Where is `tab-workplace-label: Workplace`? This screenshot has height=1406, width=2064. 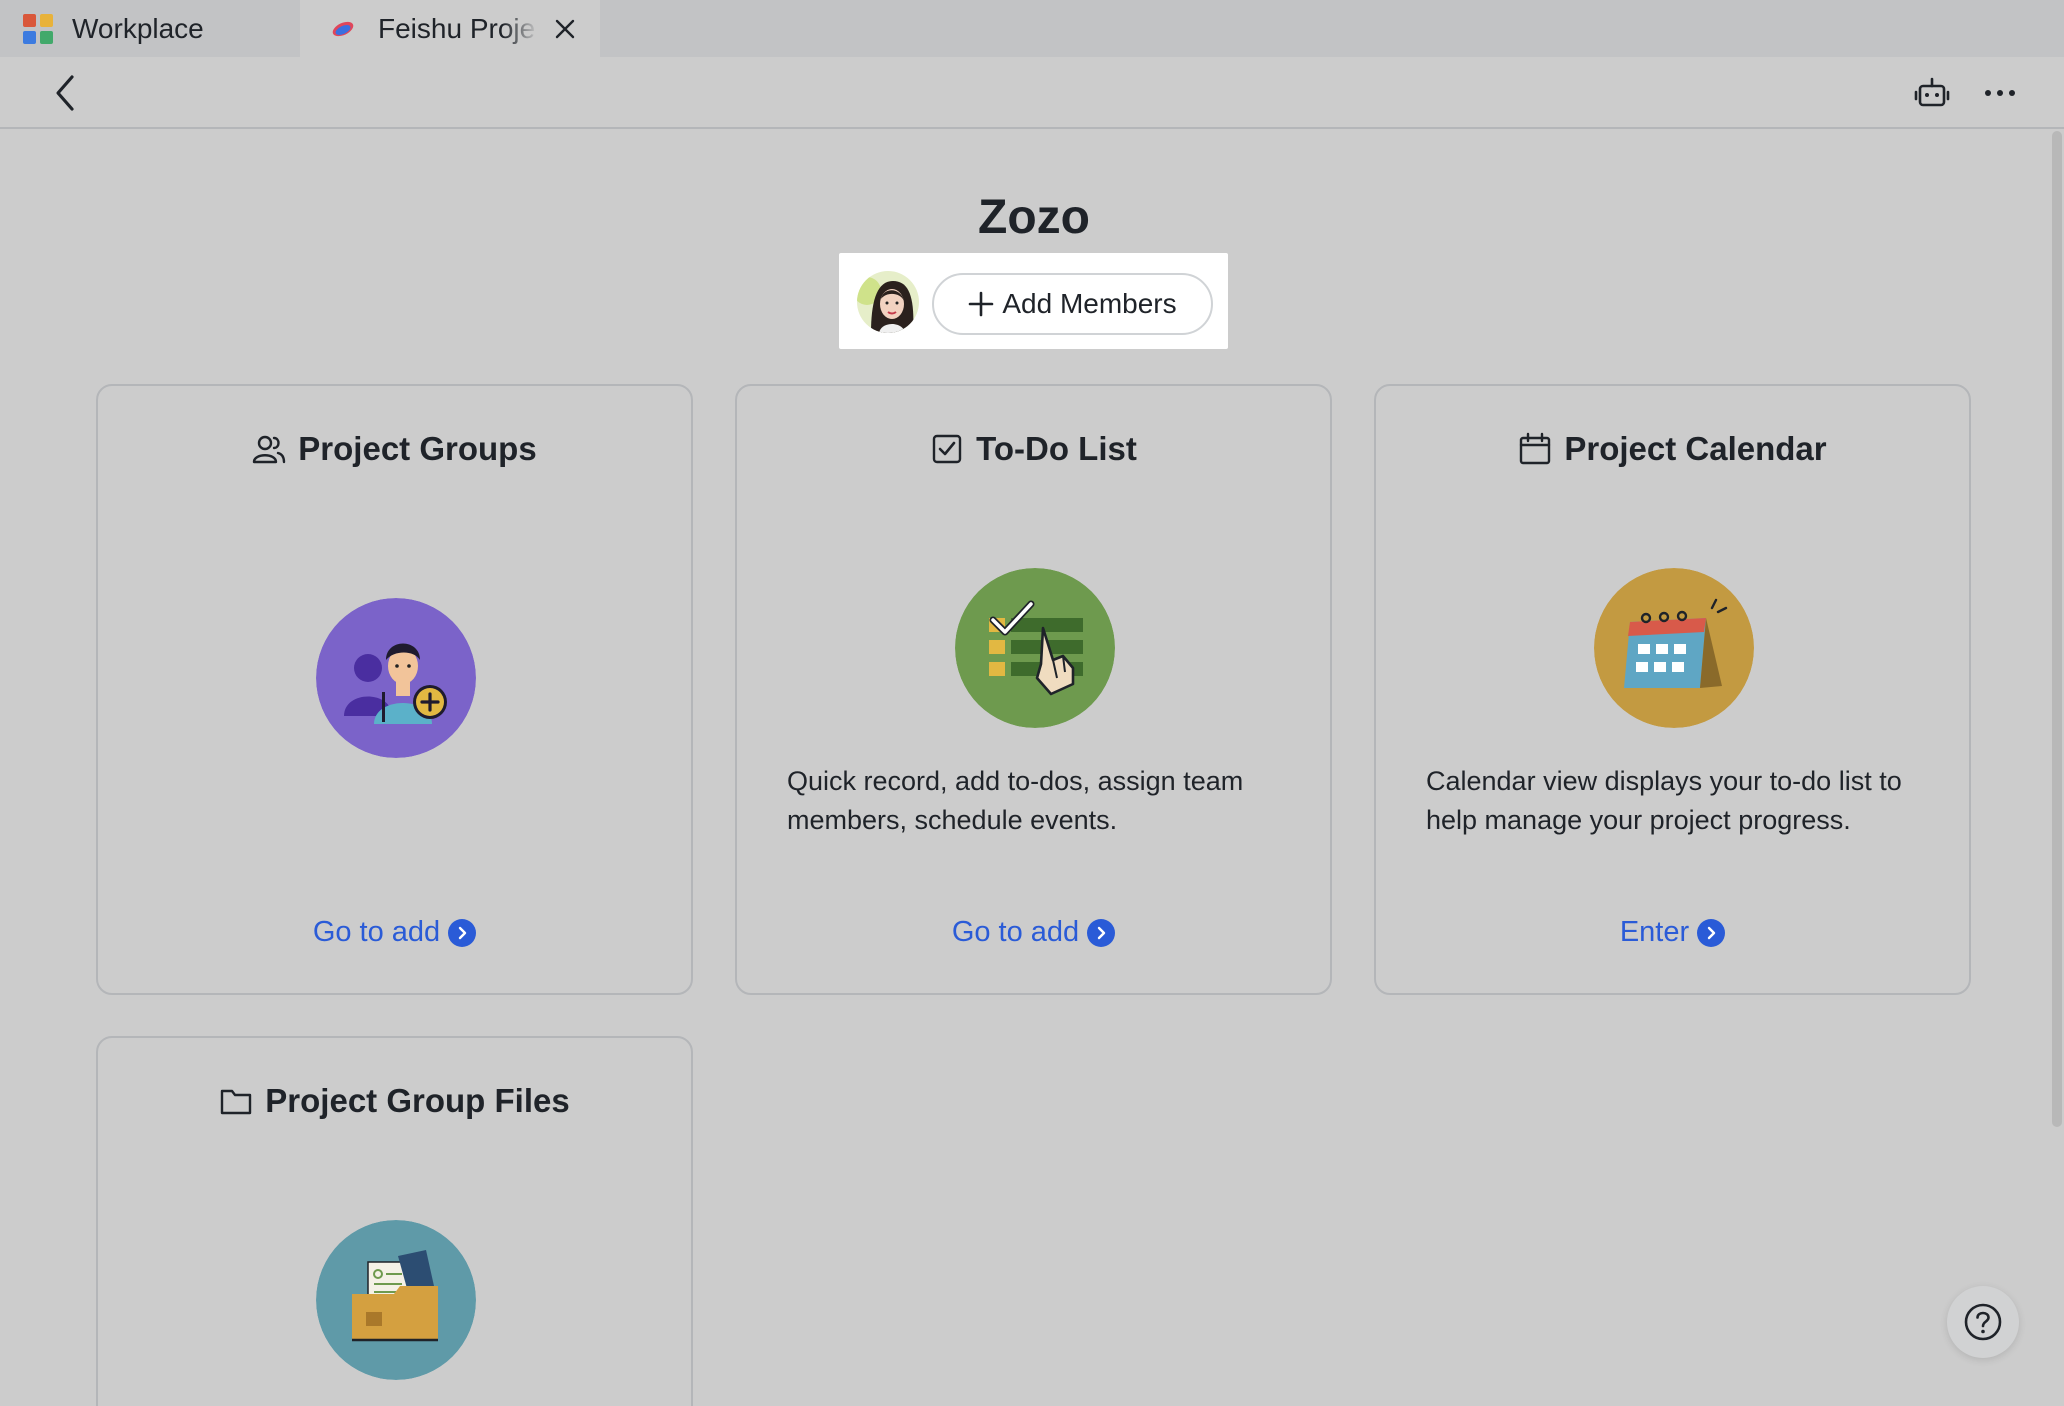 tab-workplace-label: Workplace is located at coordinates (138, 28).